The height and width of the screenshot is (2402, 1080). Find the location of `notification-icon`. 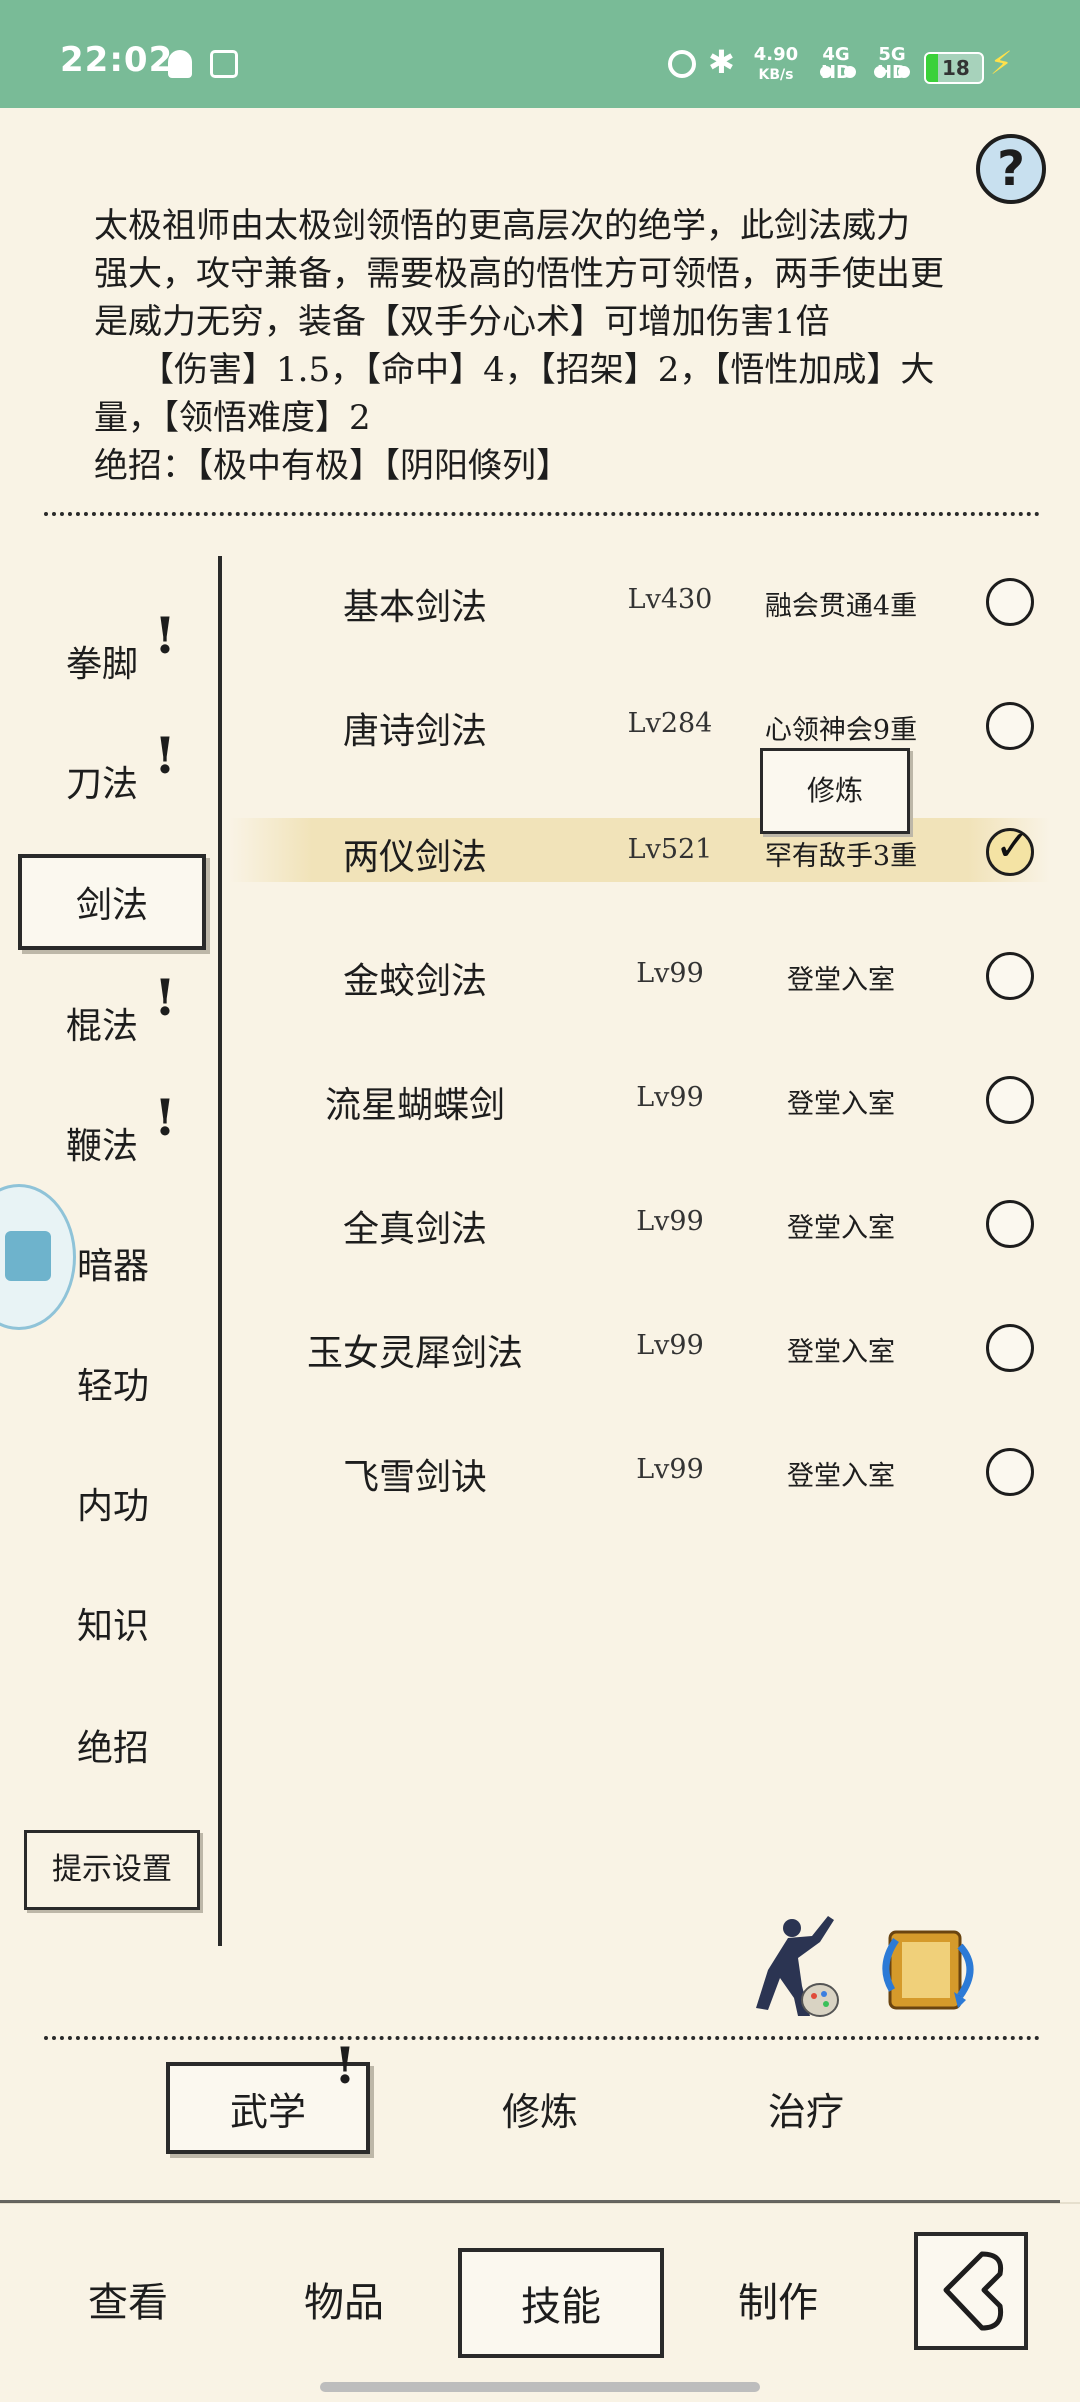

notification-icon is located at coordinates (180, 64).